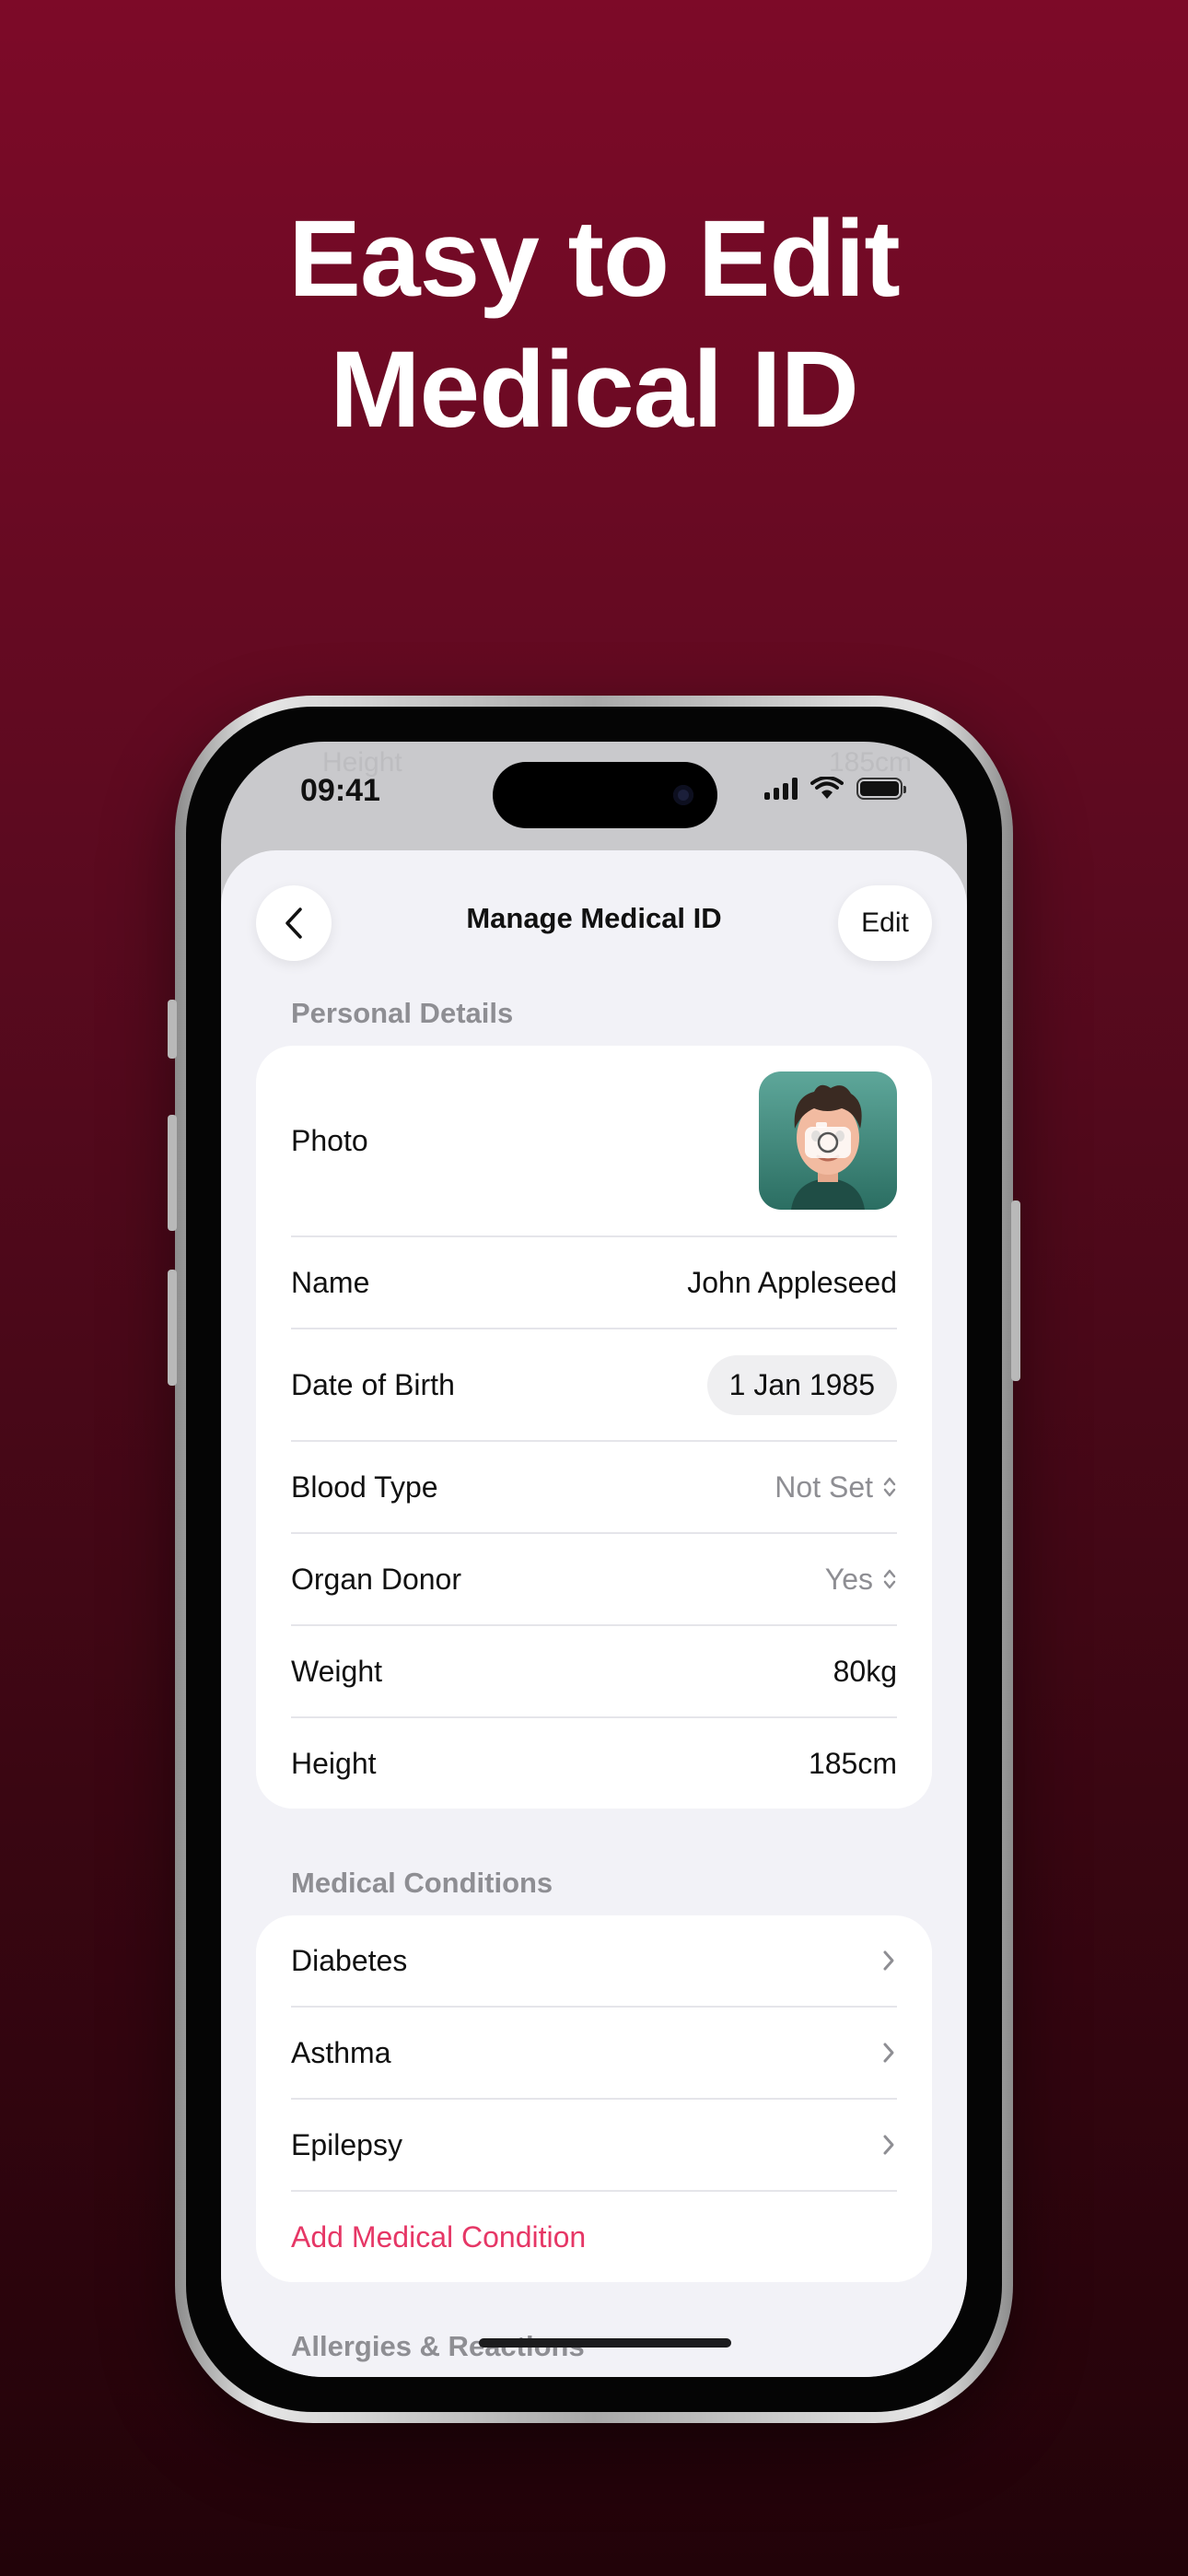 This screenshot has width=1188, height=2576. Describe the element at coordinates (594, 1486) in the screenshot. I see `blood-type-row: Blood Type Not Set` at that location.